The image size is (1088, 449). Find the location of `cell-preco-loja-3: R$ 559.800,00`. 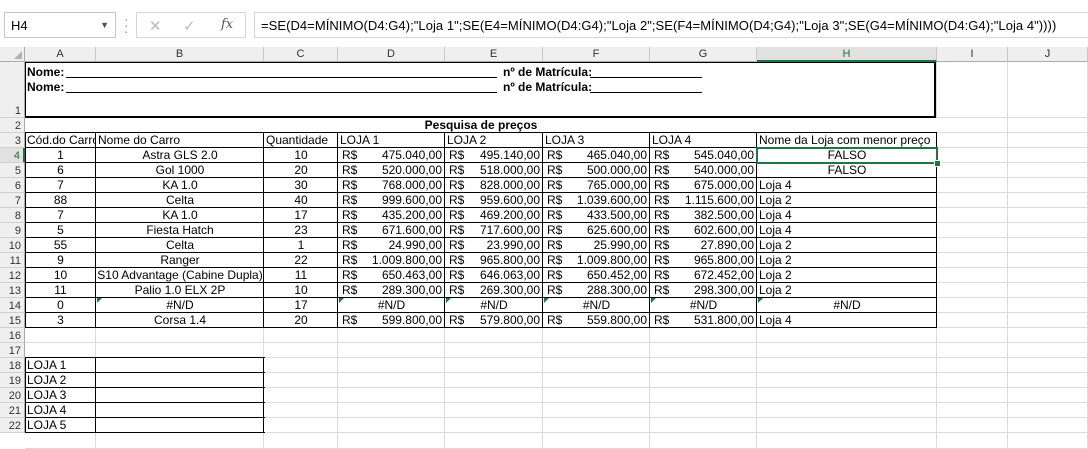

cell-preco-loja-3: R$ 559.800,00 is located at coordinates (596, 320).